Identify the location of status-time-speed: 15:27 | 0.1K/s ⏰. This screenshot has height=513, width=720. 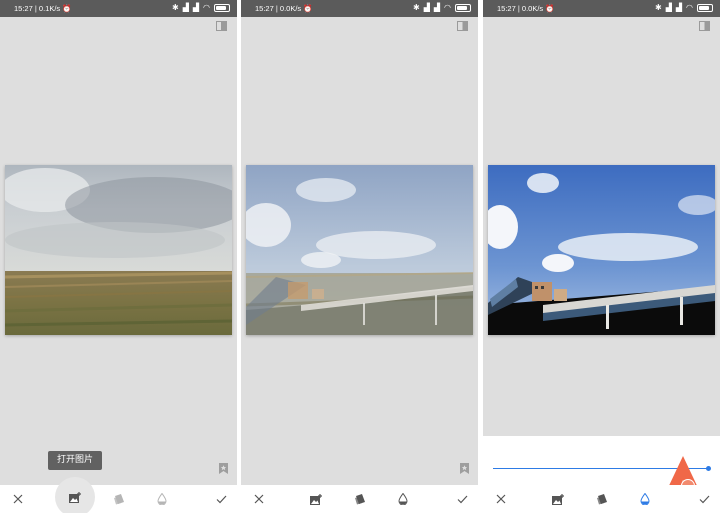
(43, 8).